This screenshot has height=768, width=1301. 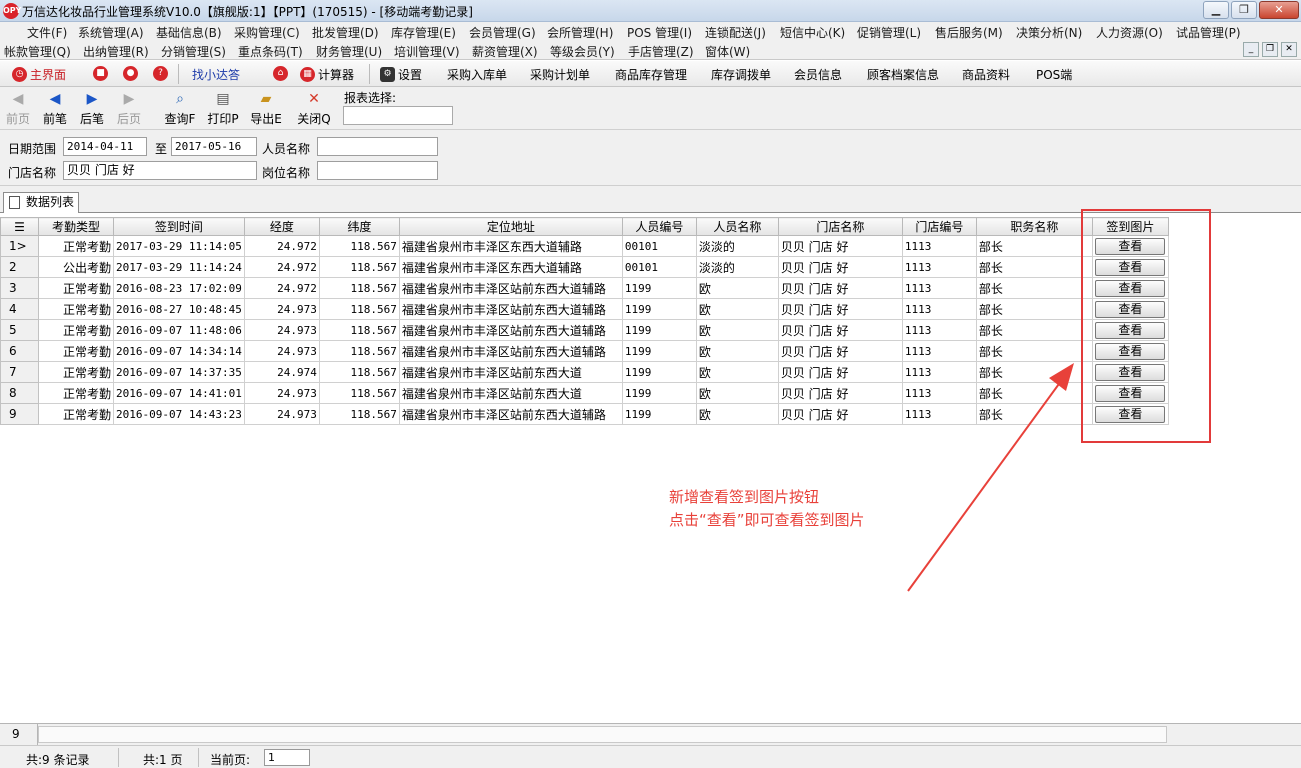 What do you see at coordinates (287, 757) in the screenshot?
I see `current-page-input: 1` at bounding box center [287, 757].